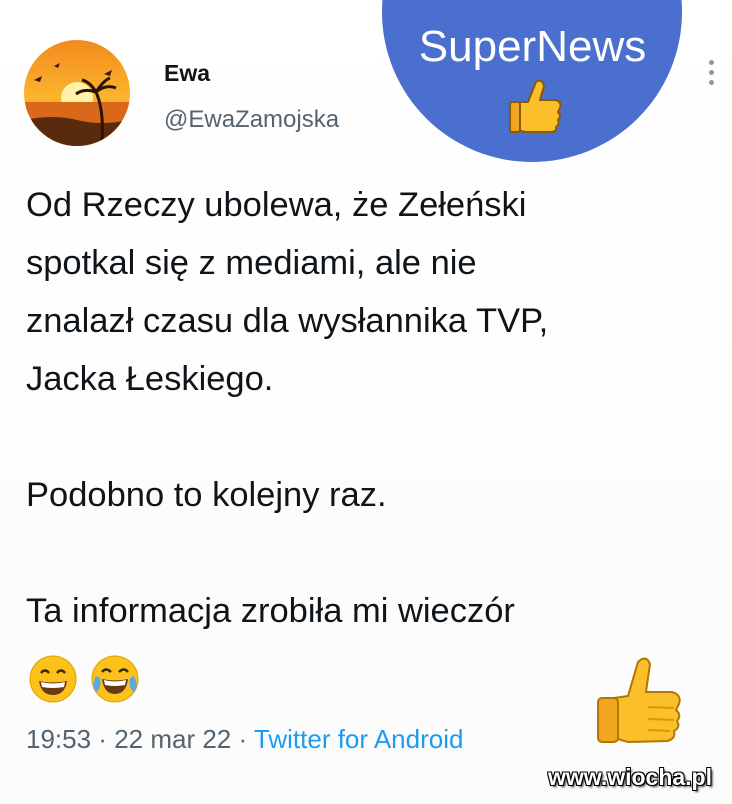 Image resolution: width=732 pixels, height=804 pixels. Describe the element at coordinates (251, 263) in the screenshot. I see `tweet-line: spotkal się z mediami, ale nie` at that location.